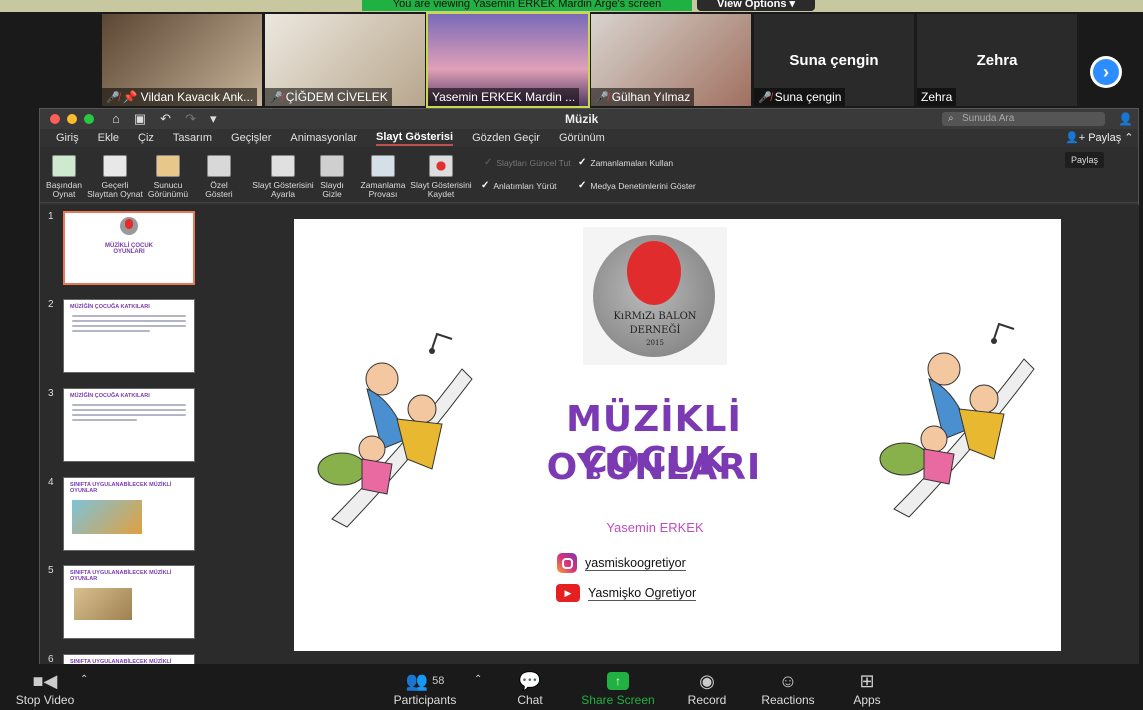 The height and width of the screenshot is (710, 1143). I want to click on chat-button: 💬 Chat, so click(530, 688).